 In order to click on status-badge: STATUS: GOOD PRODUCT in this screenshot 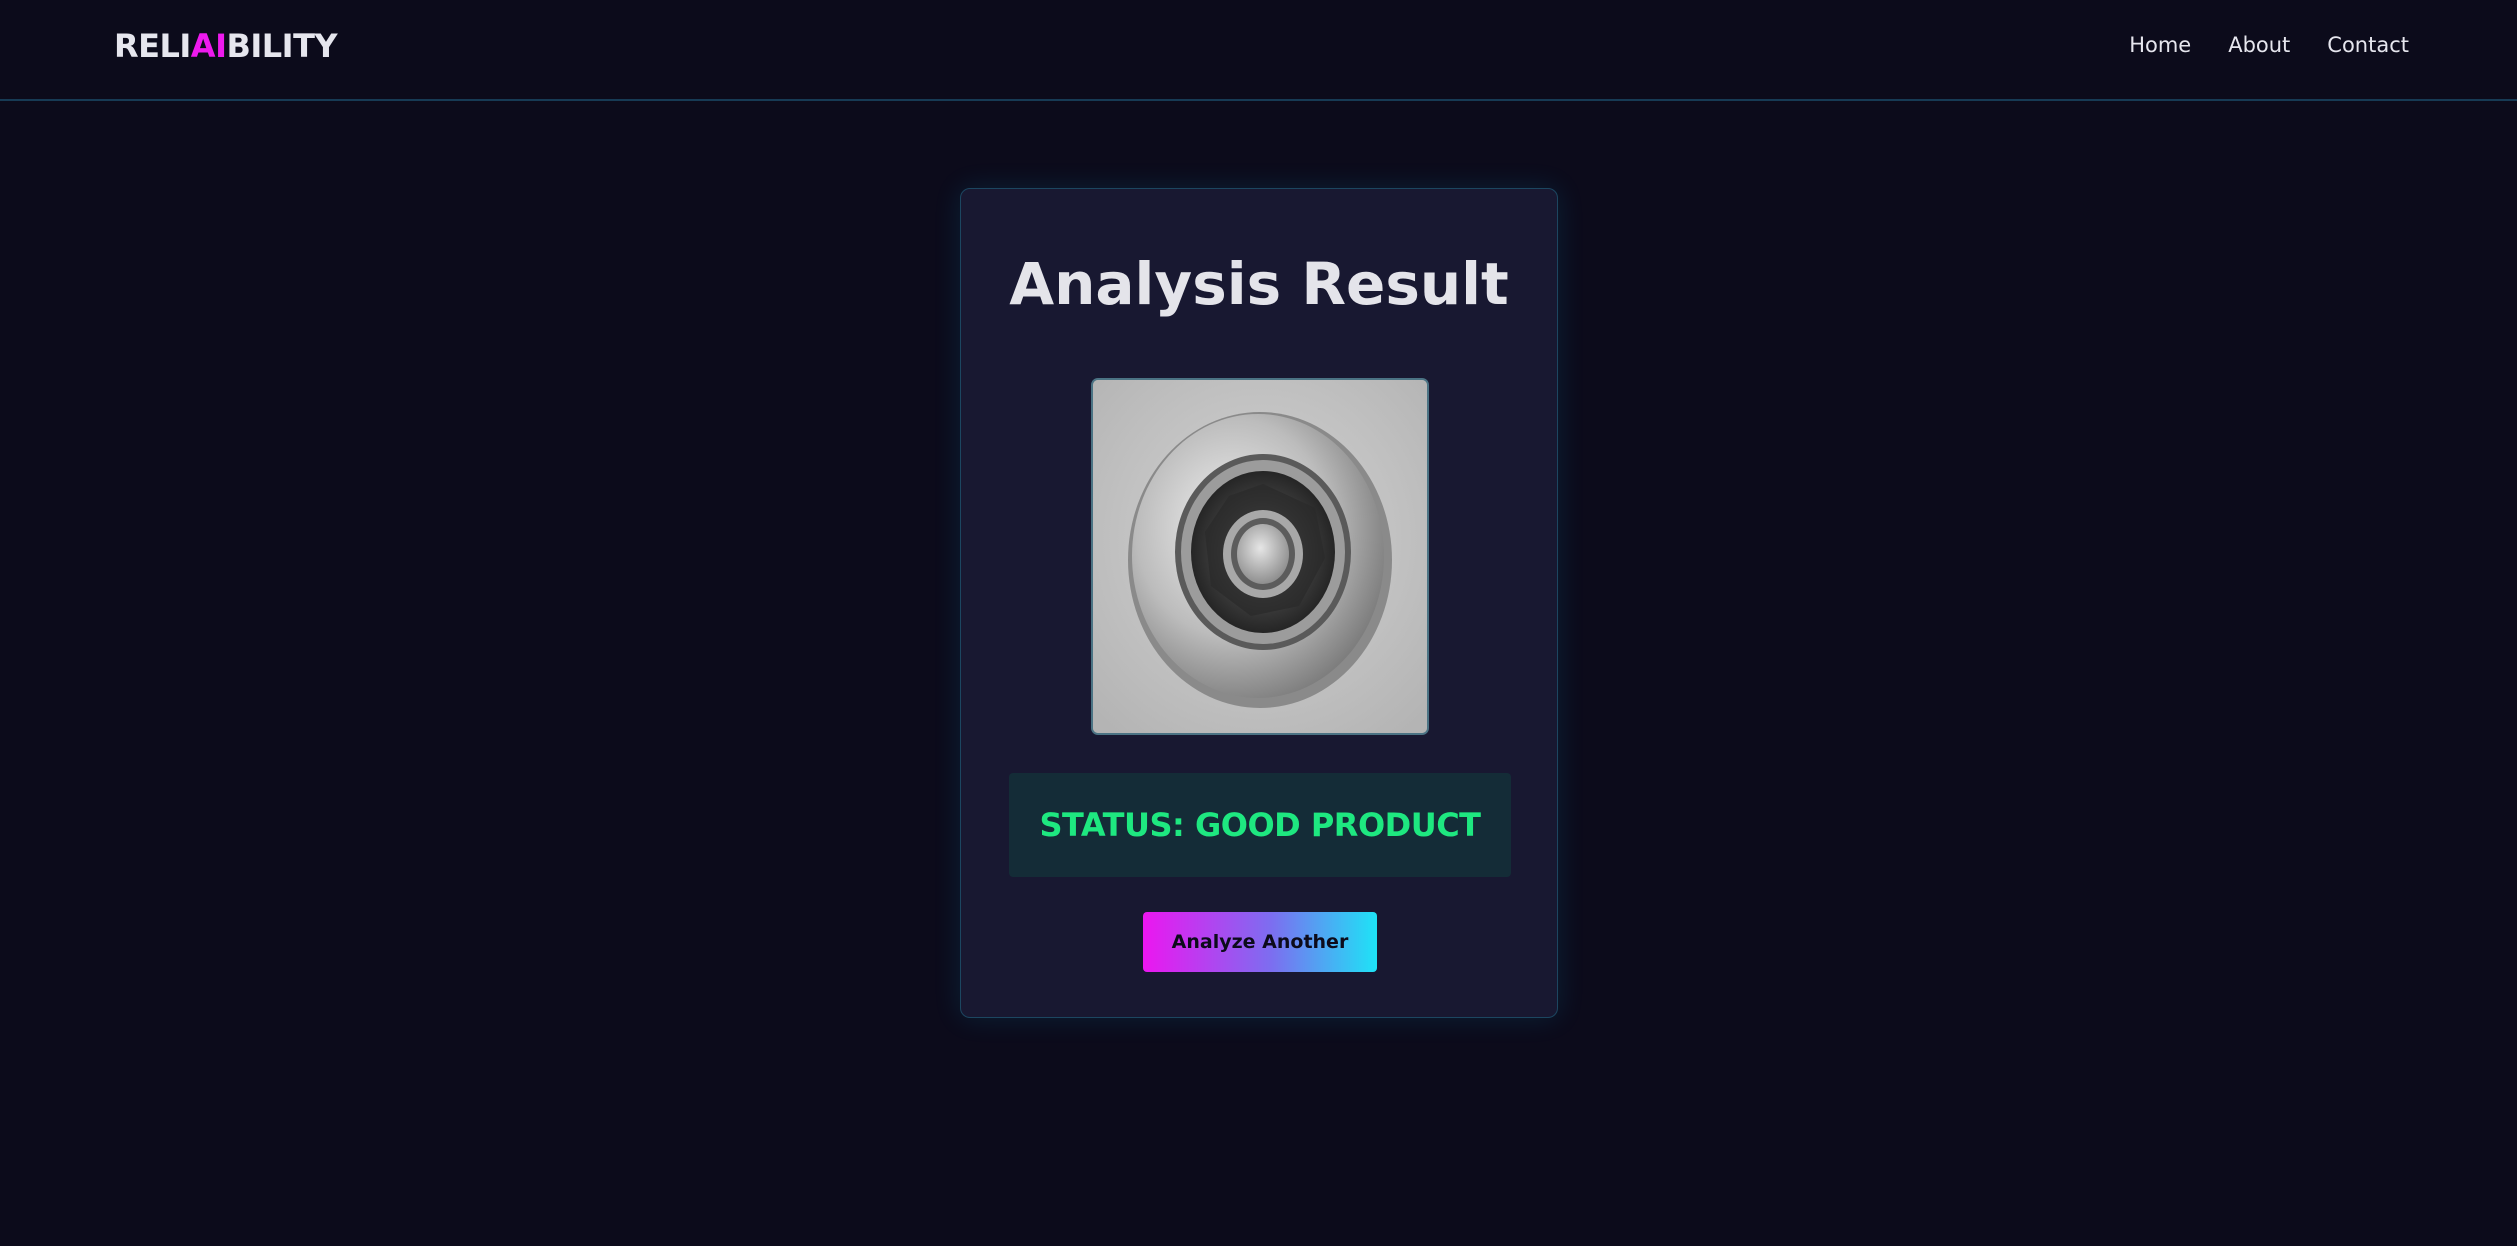, I will do `click(1260, 825)`.